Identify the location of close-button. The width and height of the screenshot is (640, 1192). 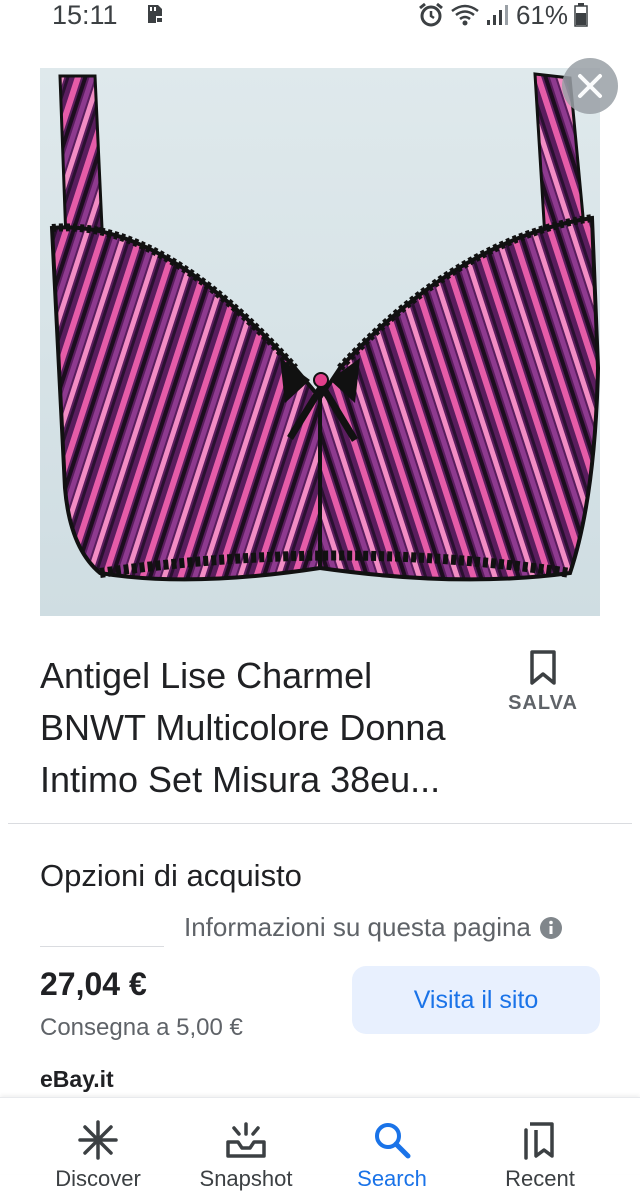
(590, 86).